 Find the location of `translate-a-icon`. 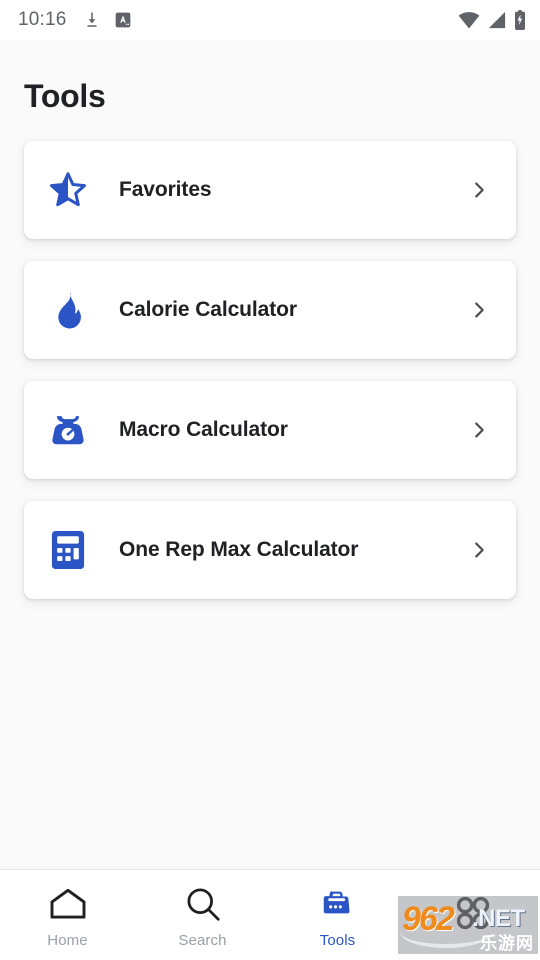

translate-a-icon is located at coordinates (123, 20).